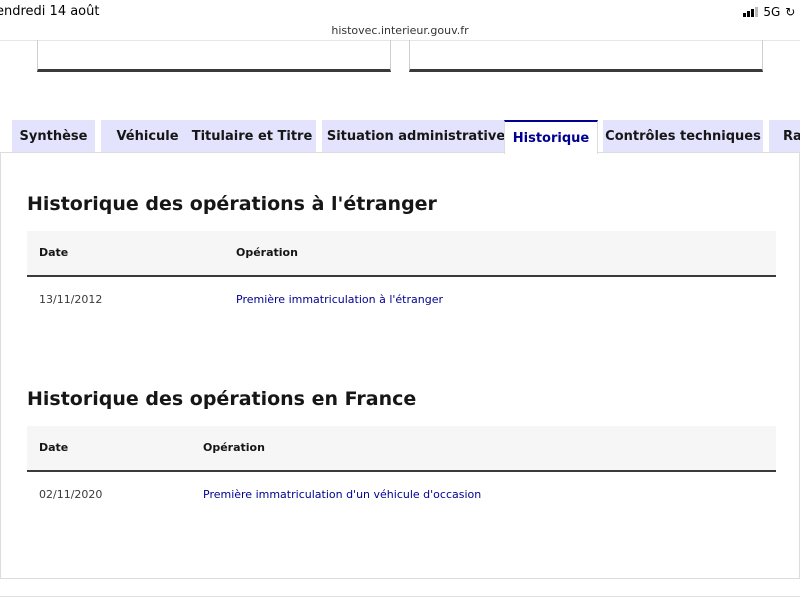 The width and height of the screenshot is (800, 600). I want to click on tab-situation-administrative: Situation administrative, so click(416, 136).